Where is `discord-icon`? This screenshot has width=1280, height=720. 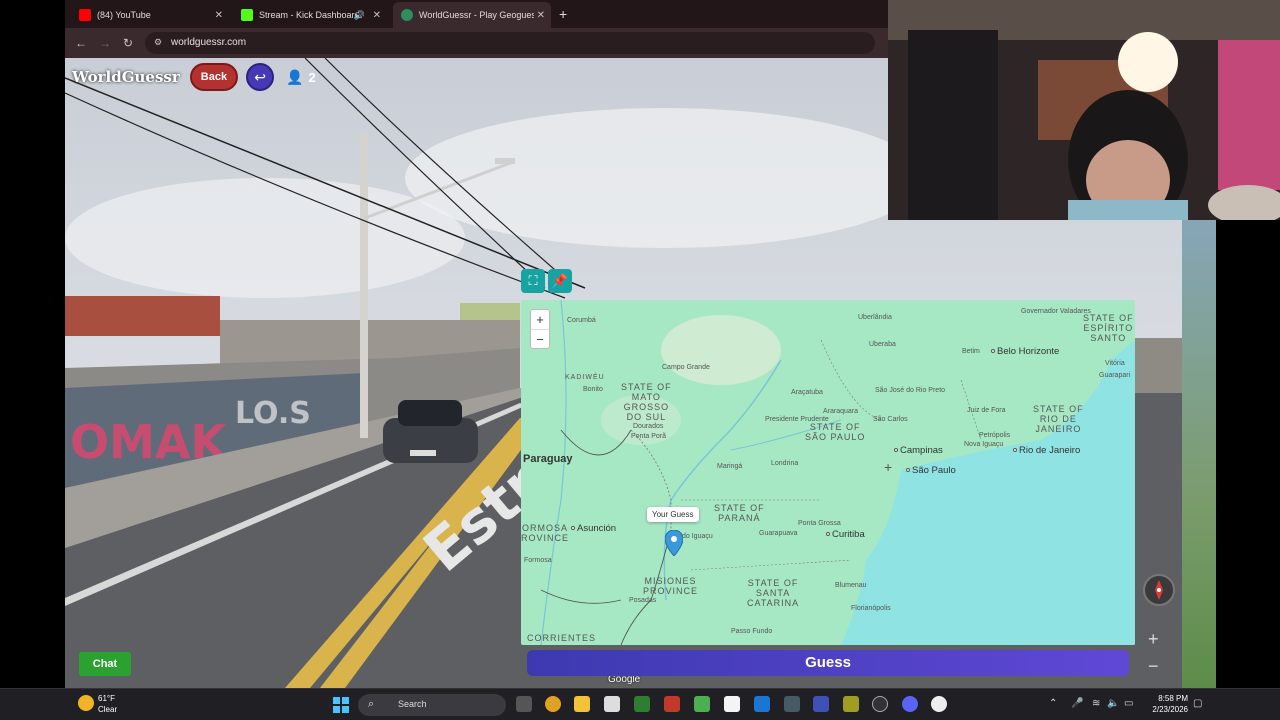 discord-icon is located at coordinates (910, 704).